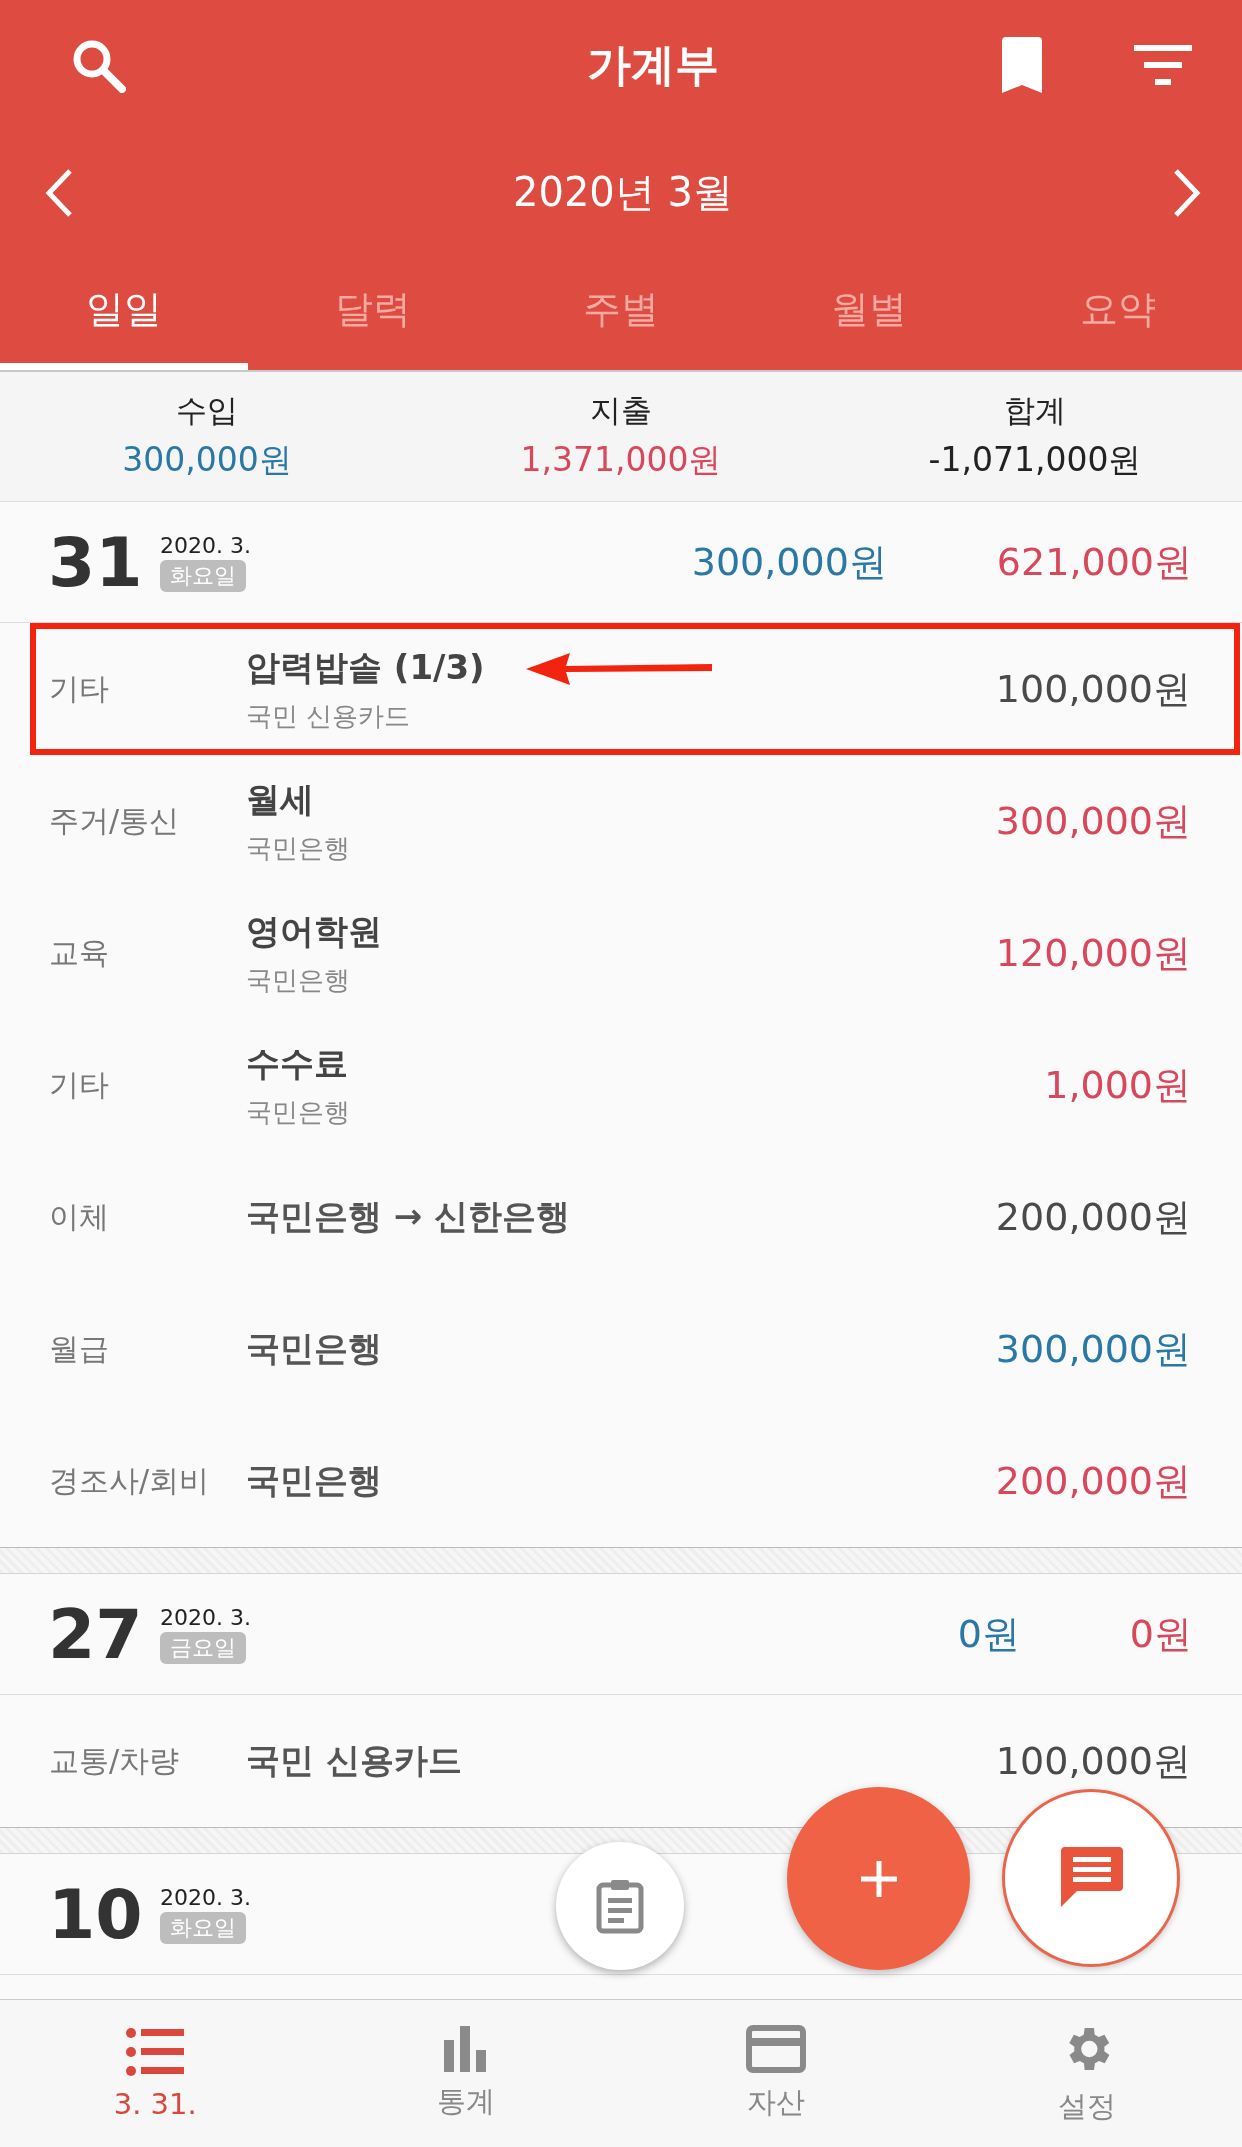  I want to click on filter-icon, so click(1163, 65).